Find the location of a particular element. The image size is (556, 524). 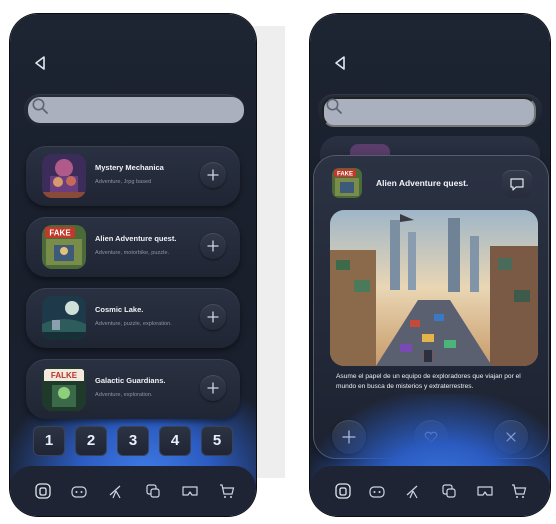

page-button-1: 1 is located at coordinates (49, 441).